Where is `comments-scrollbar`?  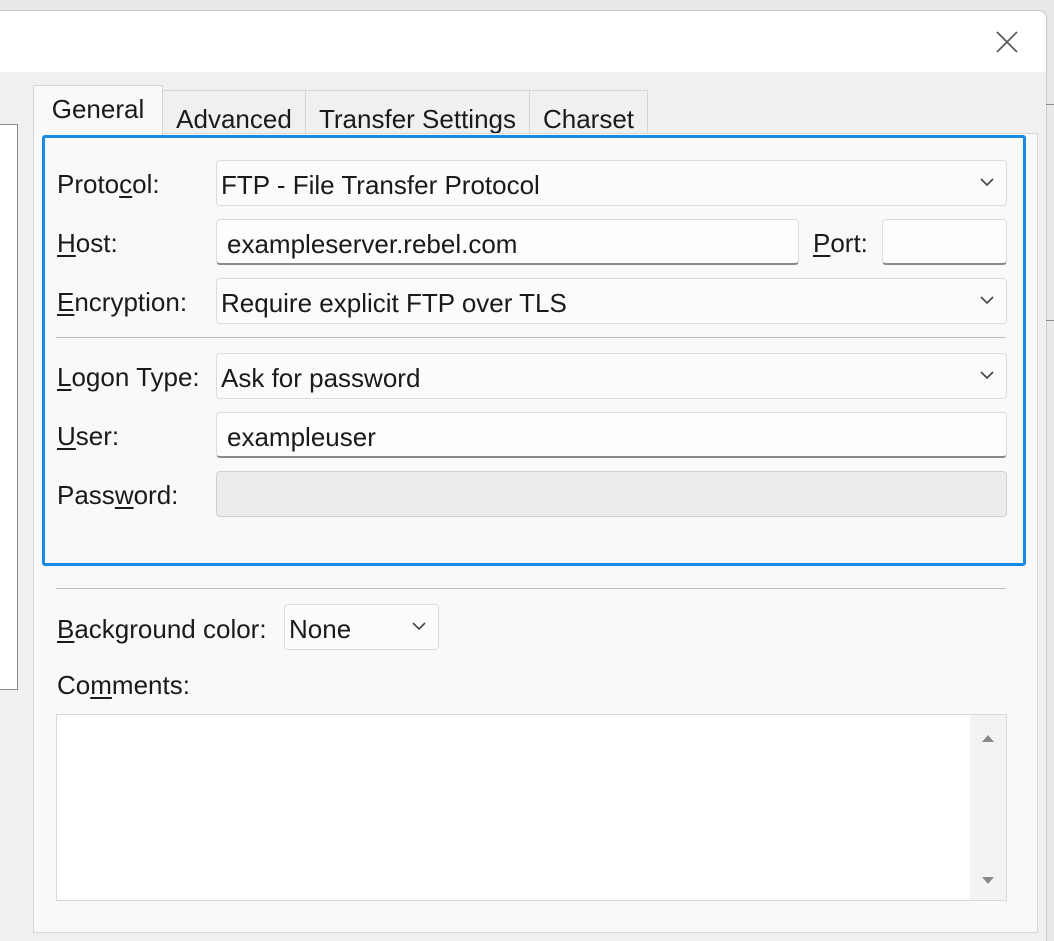
comments-scrollbar is located at coordinates (988, 807).